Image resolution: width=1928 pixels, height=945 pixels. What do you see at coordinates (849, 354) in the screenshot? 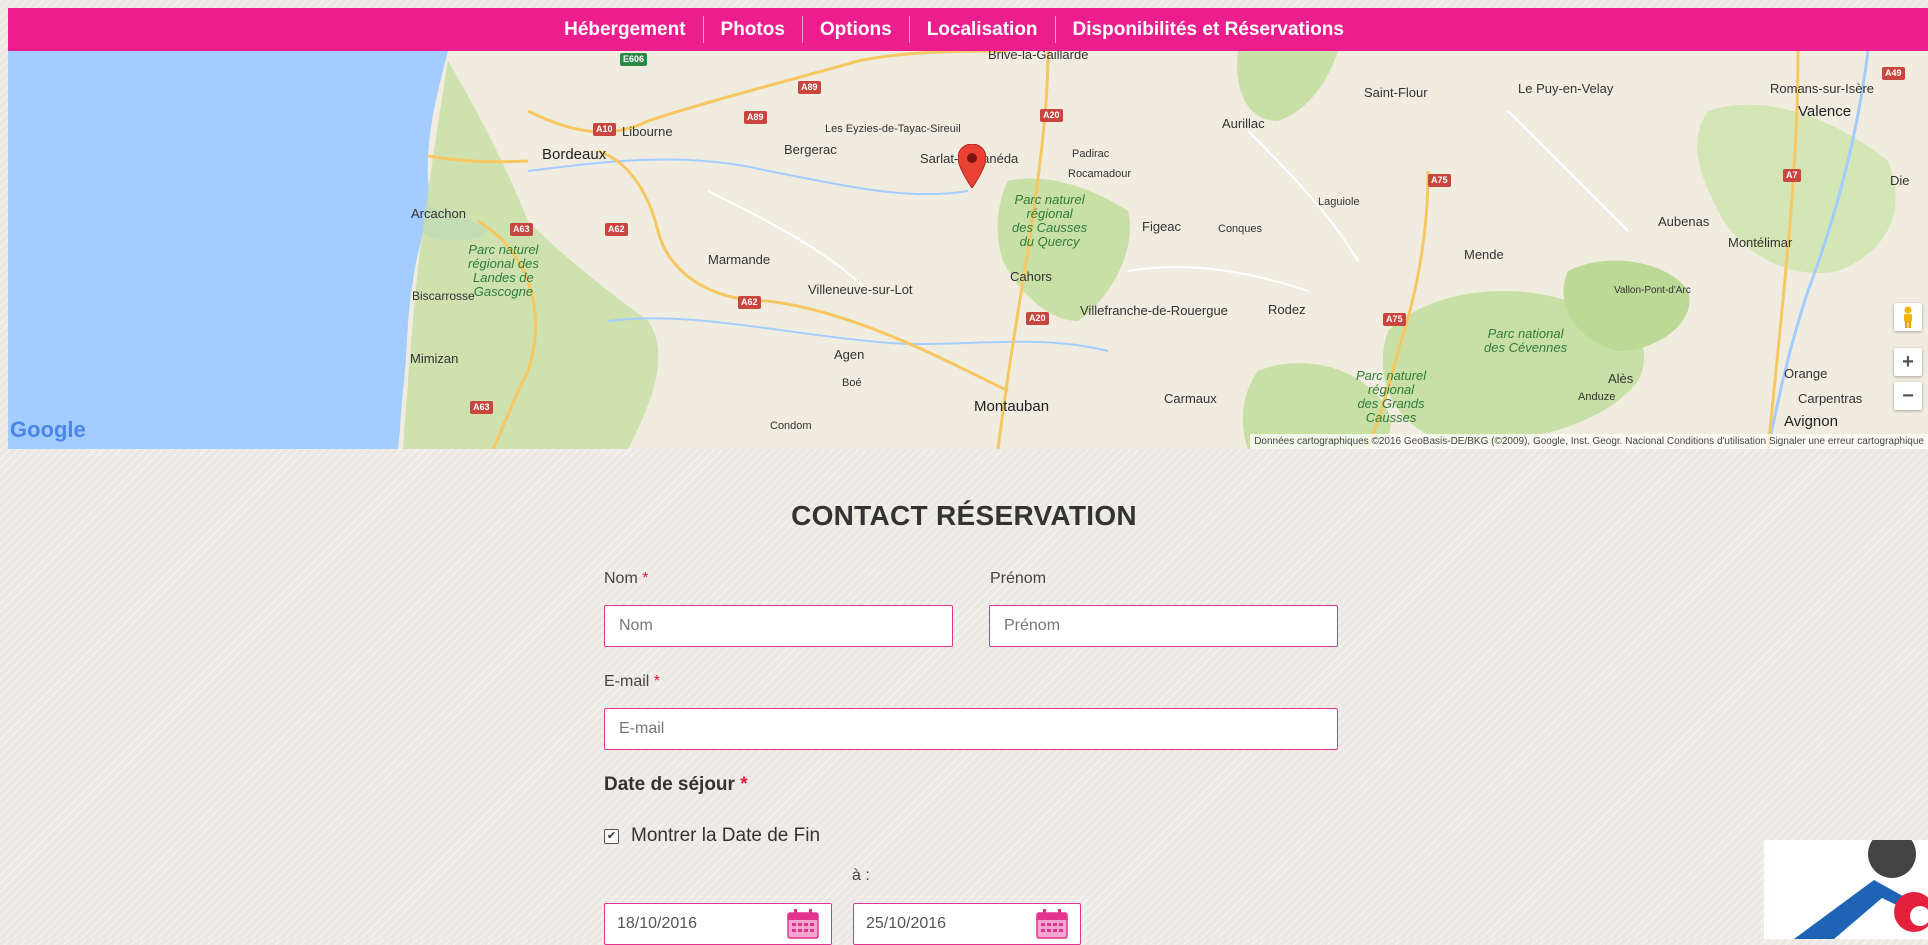
I see `map-label-agen: Agen` at bounding box center [849, 354].